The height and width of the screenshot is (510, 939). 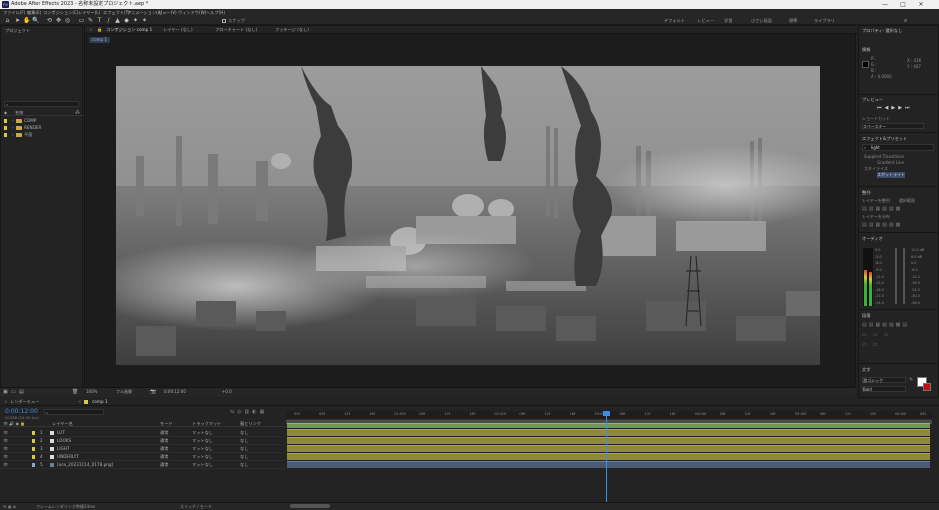 I want to click on tab-composition: コンポジション comp 1, so click(x=129, y=30).